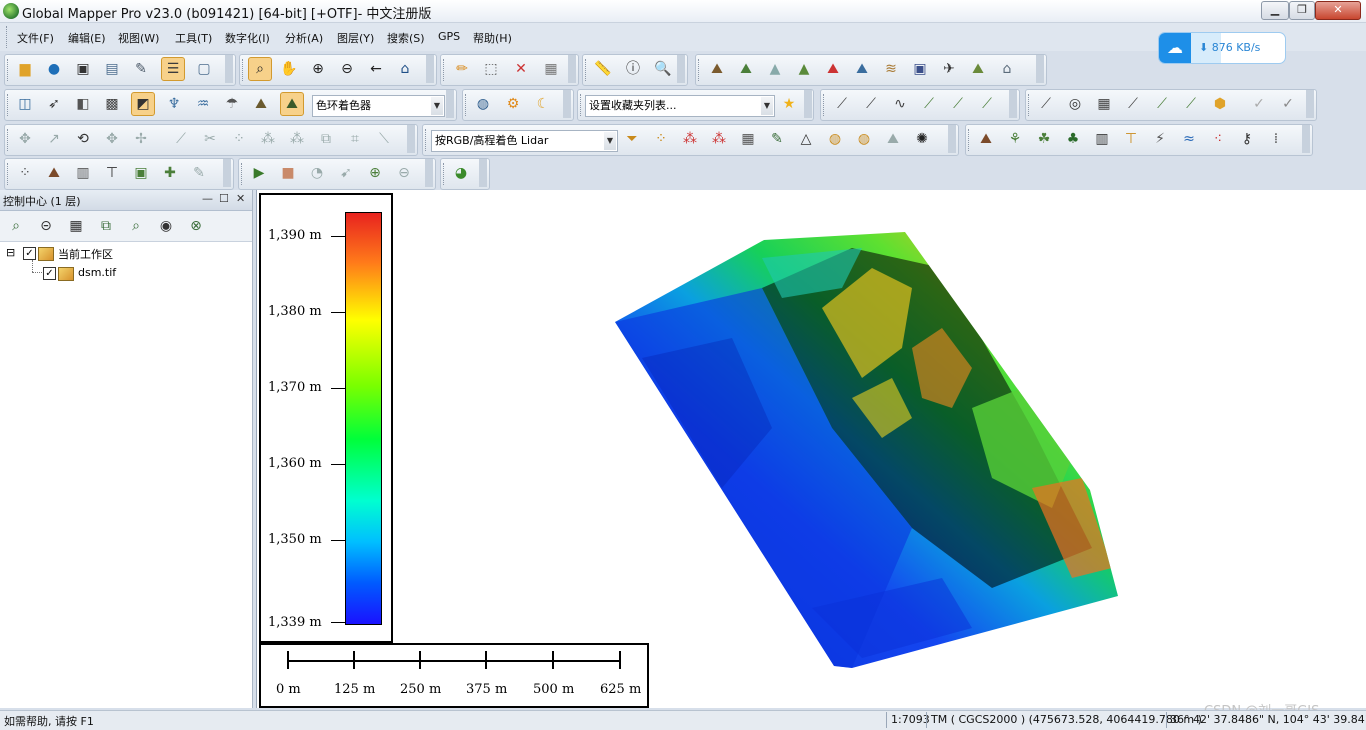 This screenshot has width=1366, height=730. I want to click on noise-class-icon: ⁖, so click(1218, 139).